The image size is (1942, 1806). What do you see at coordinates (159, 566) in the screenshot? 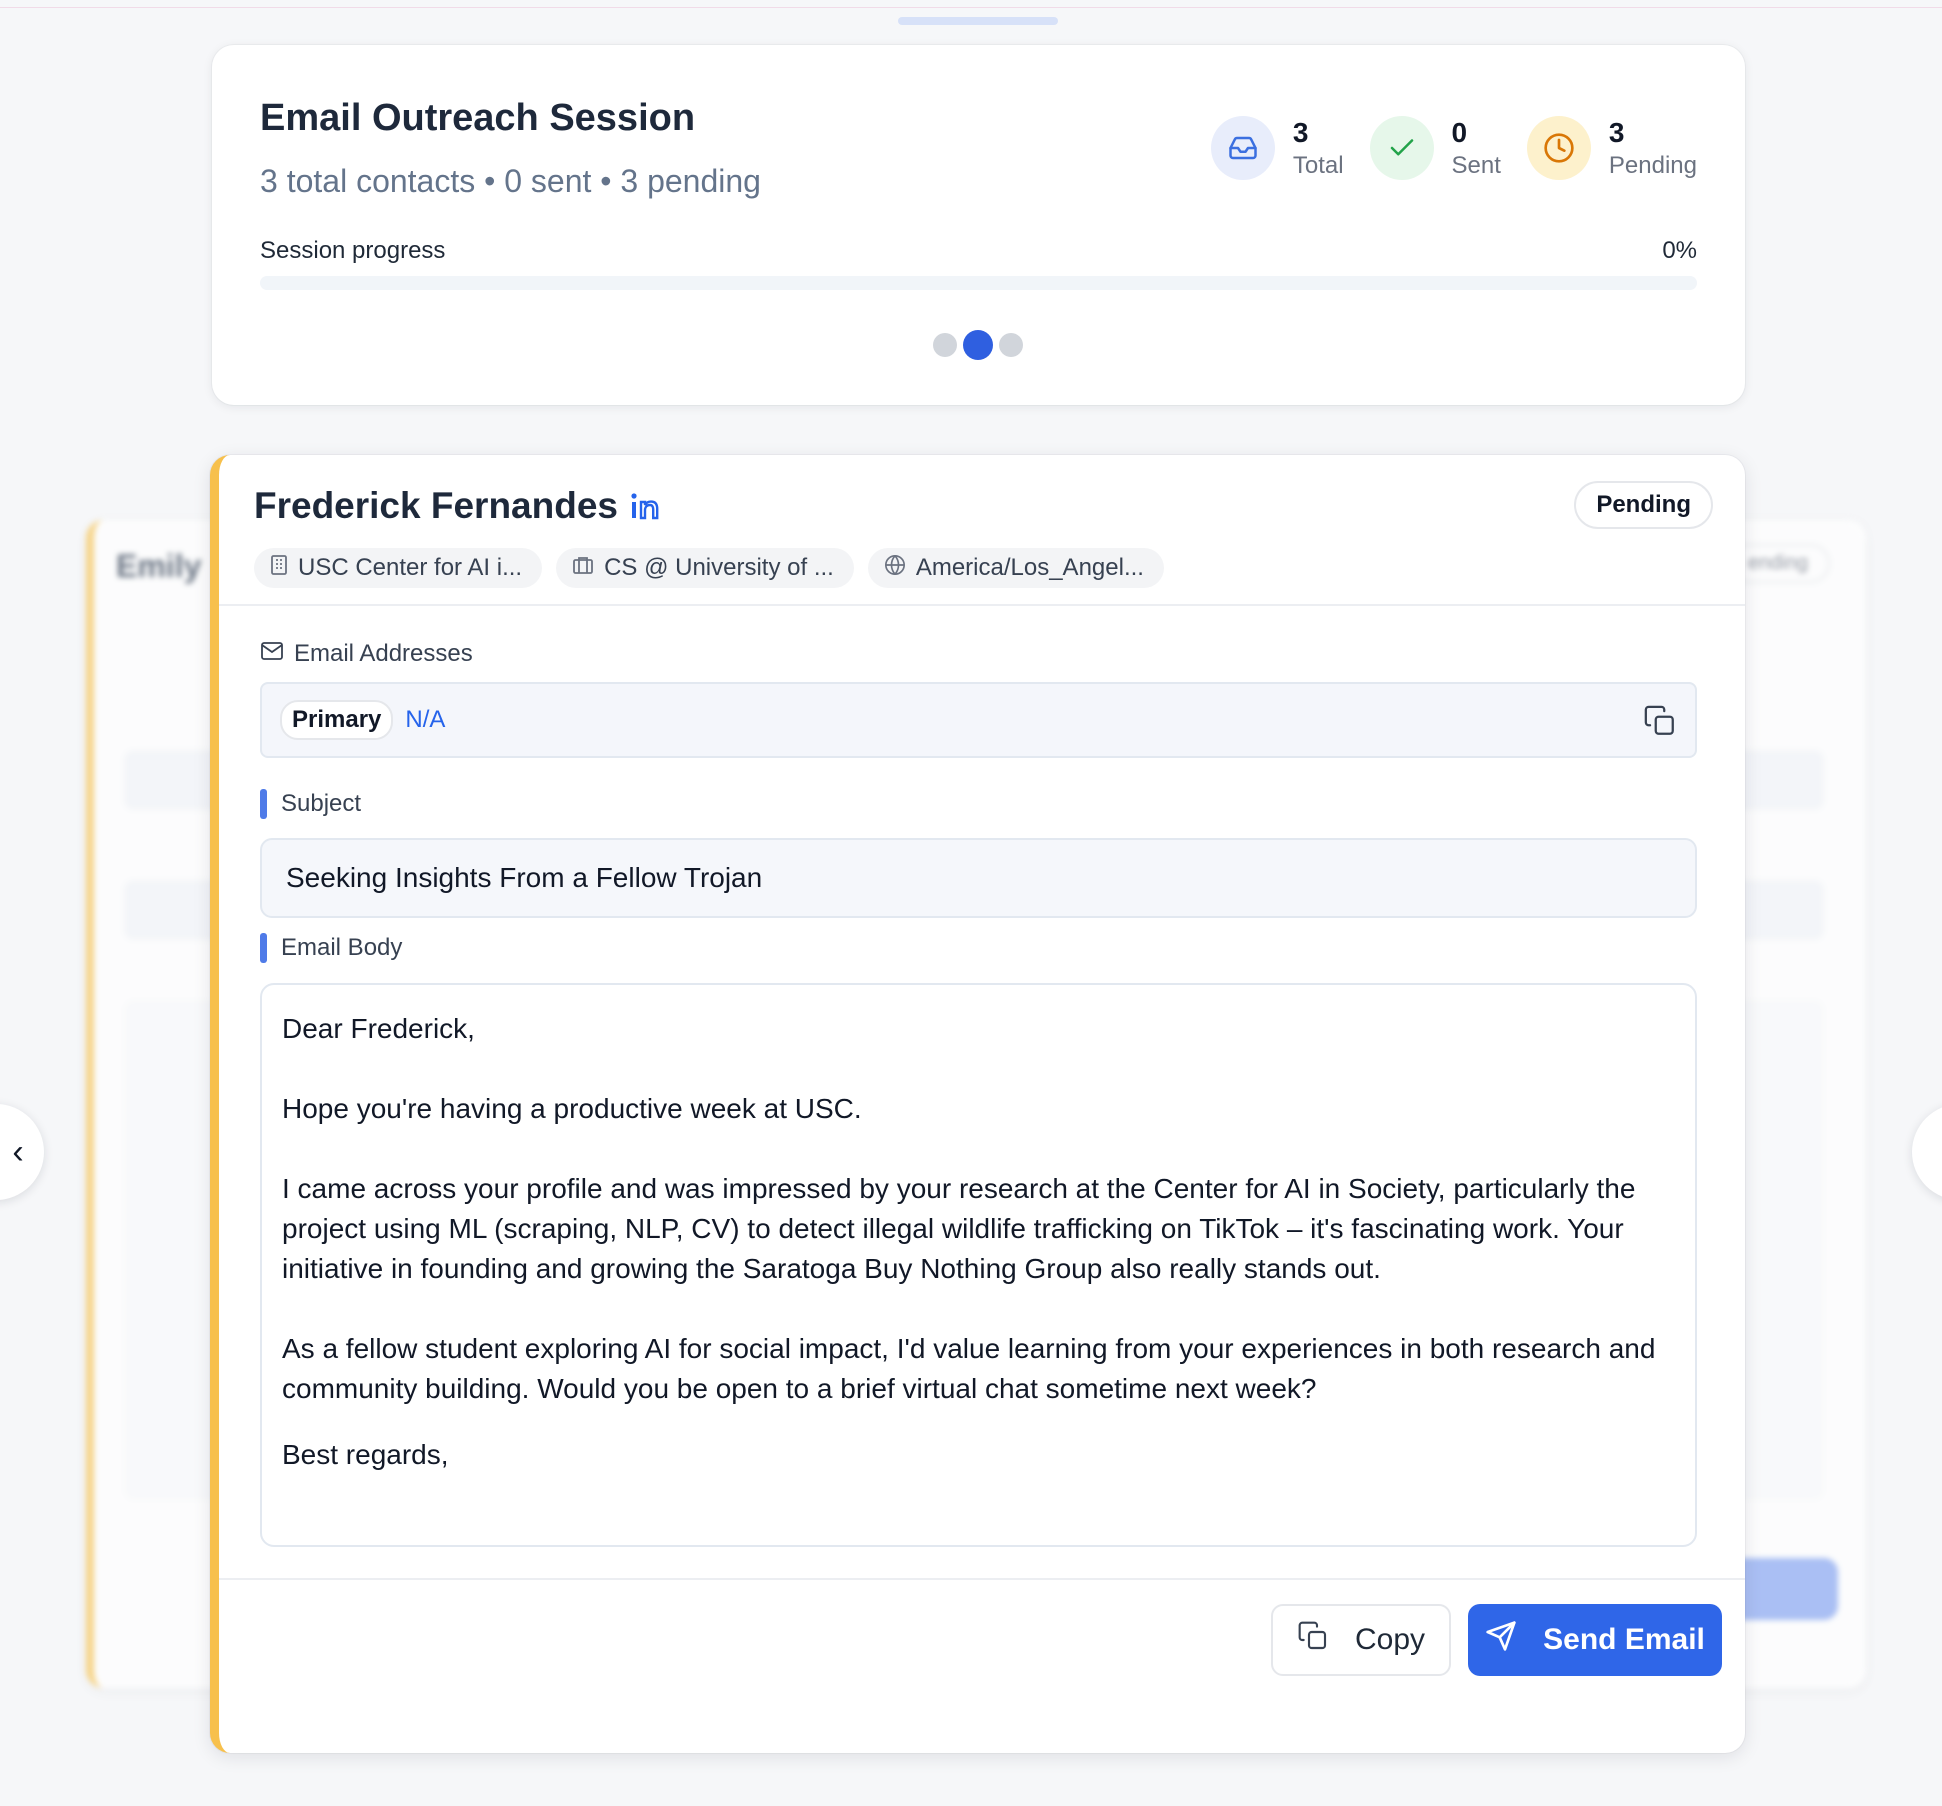
I see `background-contact-name: Emily` at bounding box center [159, 566].